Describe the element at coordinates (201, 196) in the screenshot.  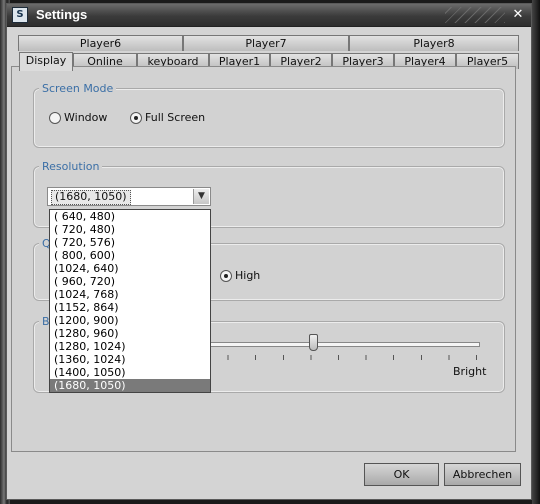
I see `chevron-down-icon: ▼` at that location.